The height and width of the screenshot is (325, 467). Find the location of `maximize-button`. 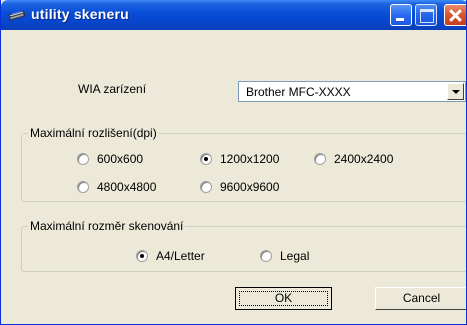

maximize-button is located at coordinates (426, 15).